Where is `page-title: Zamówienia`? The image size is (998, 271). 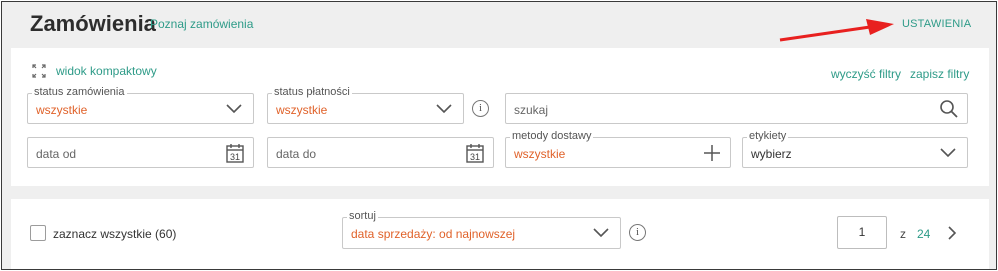
page-title: Zamówienia is located at coordinates (93, 23).